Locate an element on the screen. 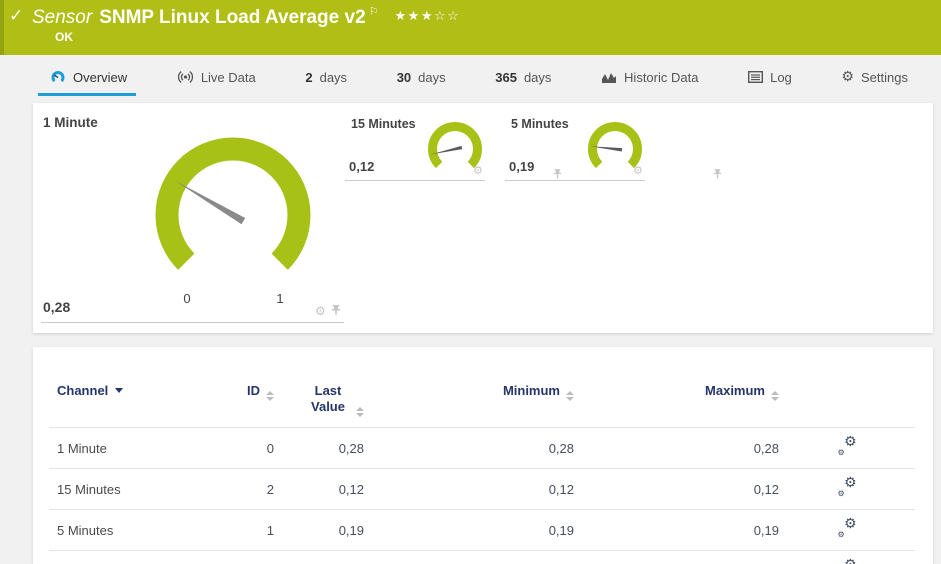 Image resolution: width=941 pixels, height=564 pixels. tab-30-days: 30 days is located at coordinates (421, 77).